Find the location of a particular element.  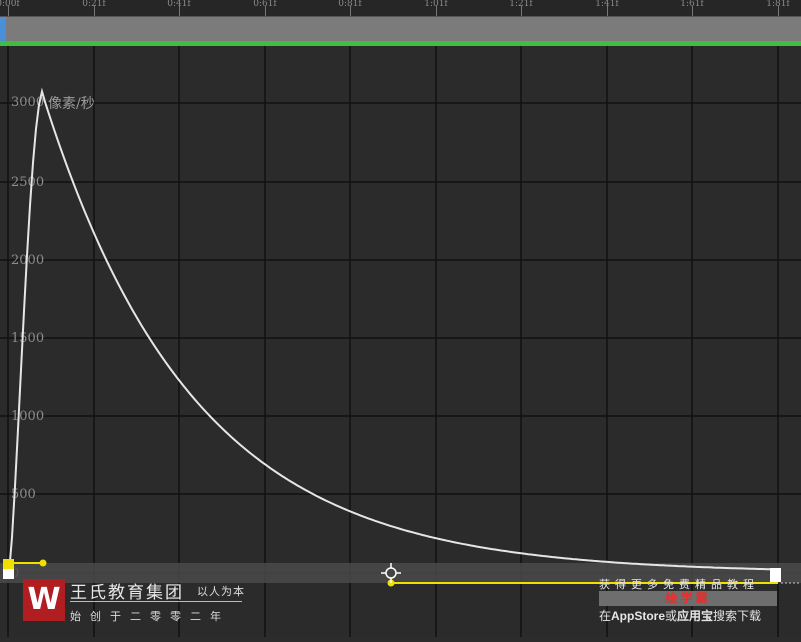

brand-logo-icon: W is located at coordinates (44, 600).